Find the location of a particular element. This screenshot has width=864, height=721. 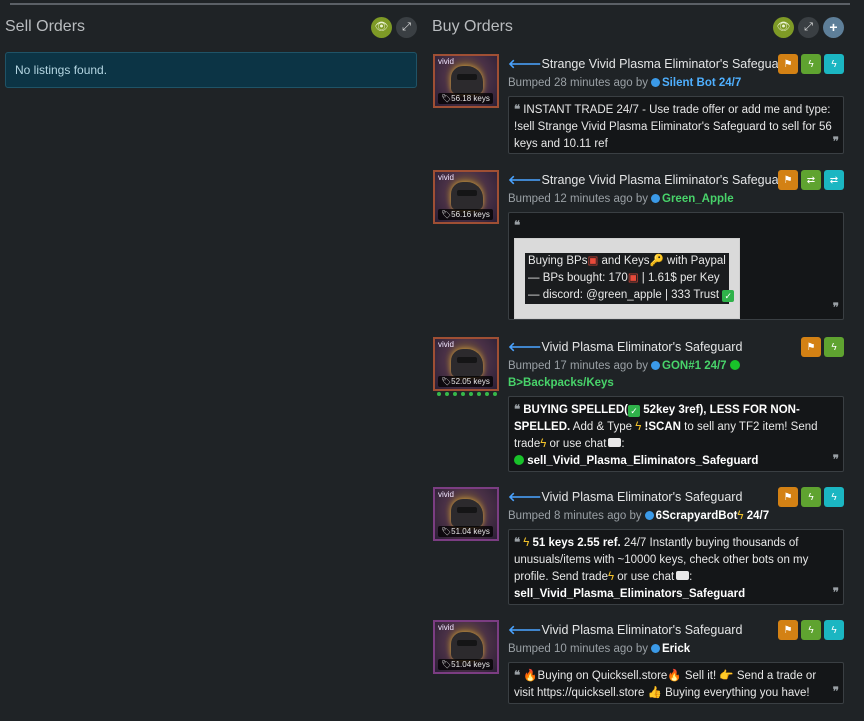

buy-orders-title: Buy Orders is located at coordinates (472, 26).